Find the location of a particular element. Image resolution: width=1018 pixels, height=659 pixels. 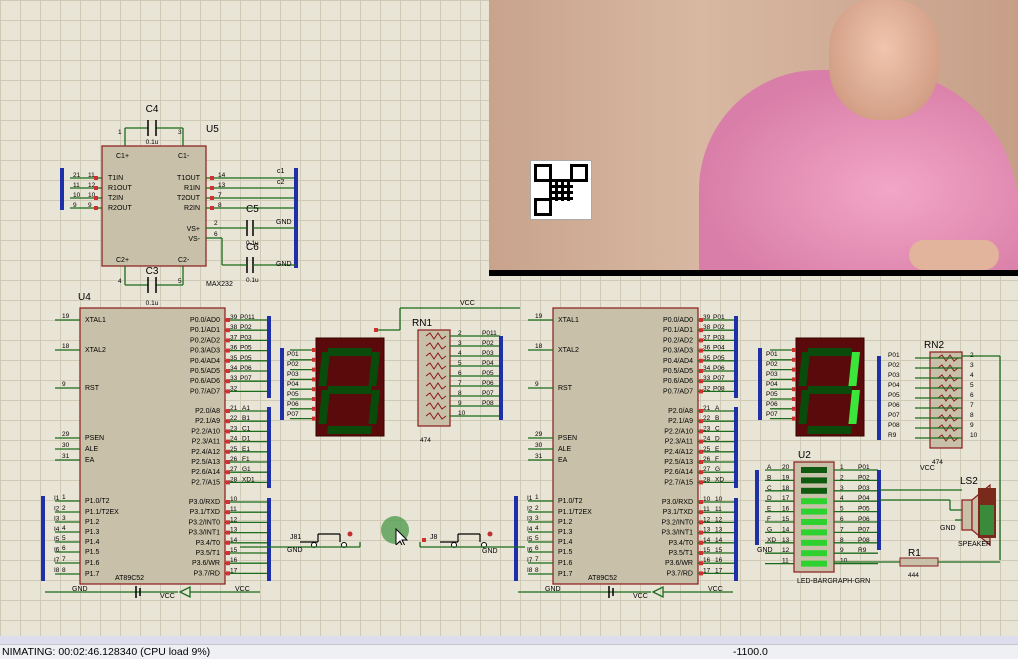

pin-number: 15 is located at coordinates (786, 519).